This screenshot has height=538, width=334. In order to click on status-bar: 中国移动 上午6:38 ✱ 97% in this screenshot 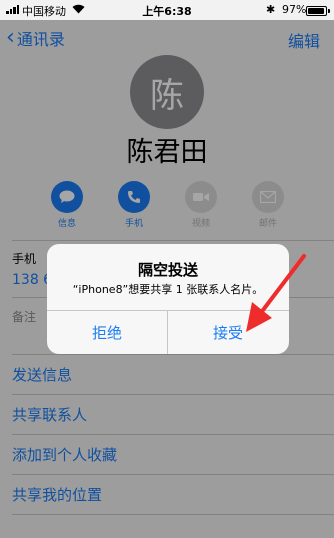, I will do `click(167, 10)`.